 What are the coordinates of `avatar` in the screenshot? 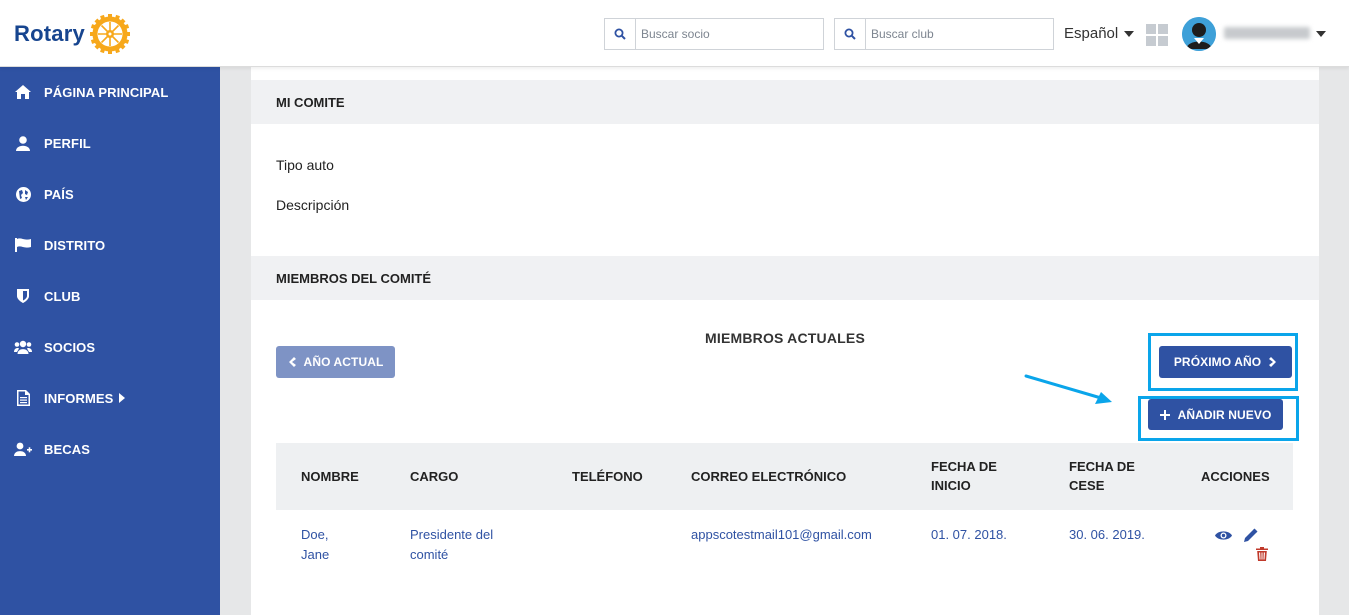 It's located at (1199, 34).